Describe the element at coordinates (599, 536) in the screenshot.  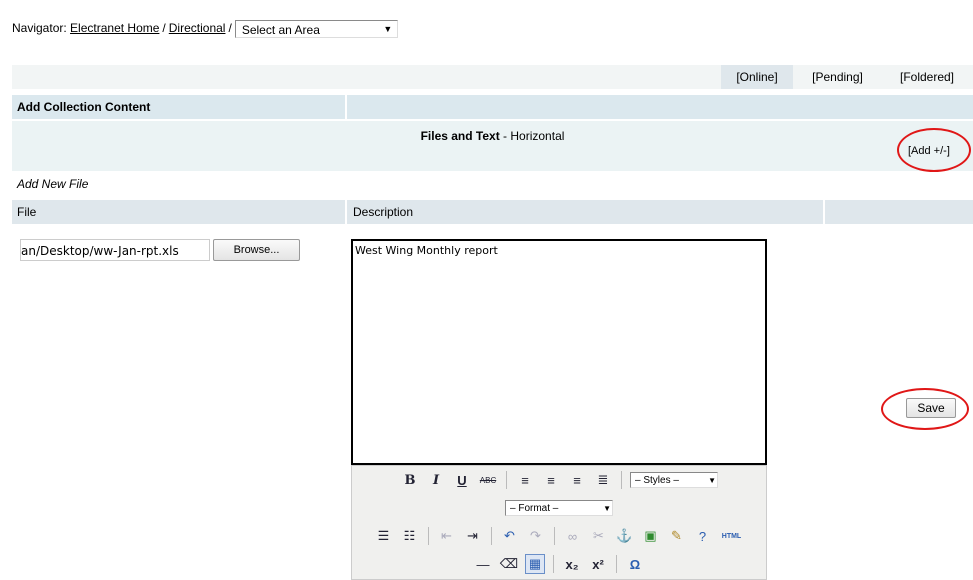
I see `unlink-icon: ✂` at that location.